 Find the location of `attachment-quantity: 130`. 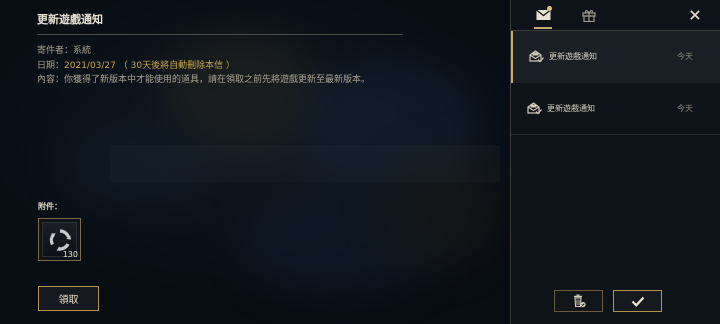

attachment-quantity: 130 is located at coordinates (70, 254).